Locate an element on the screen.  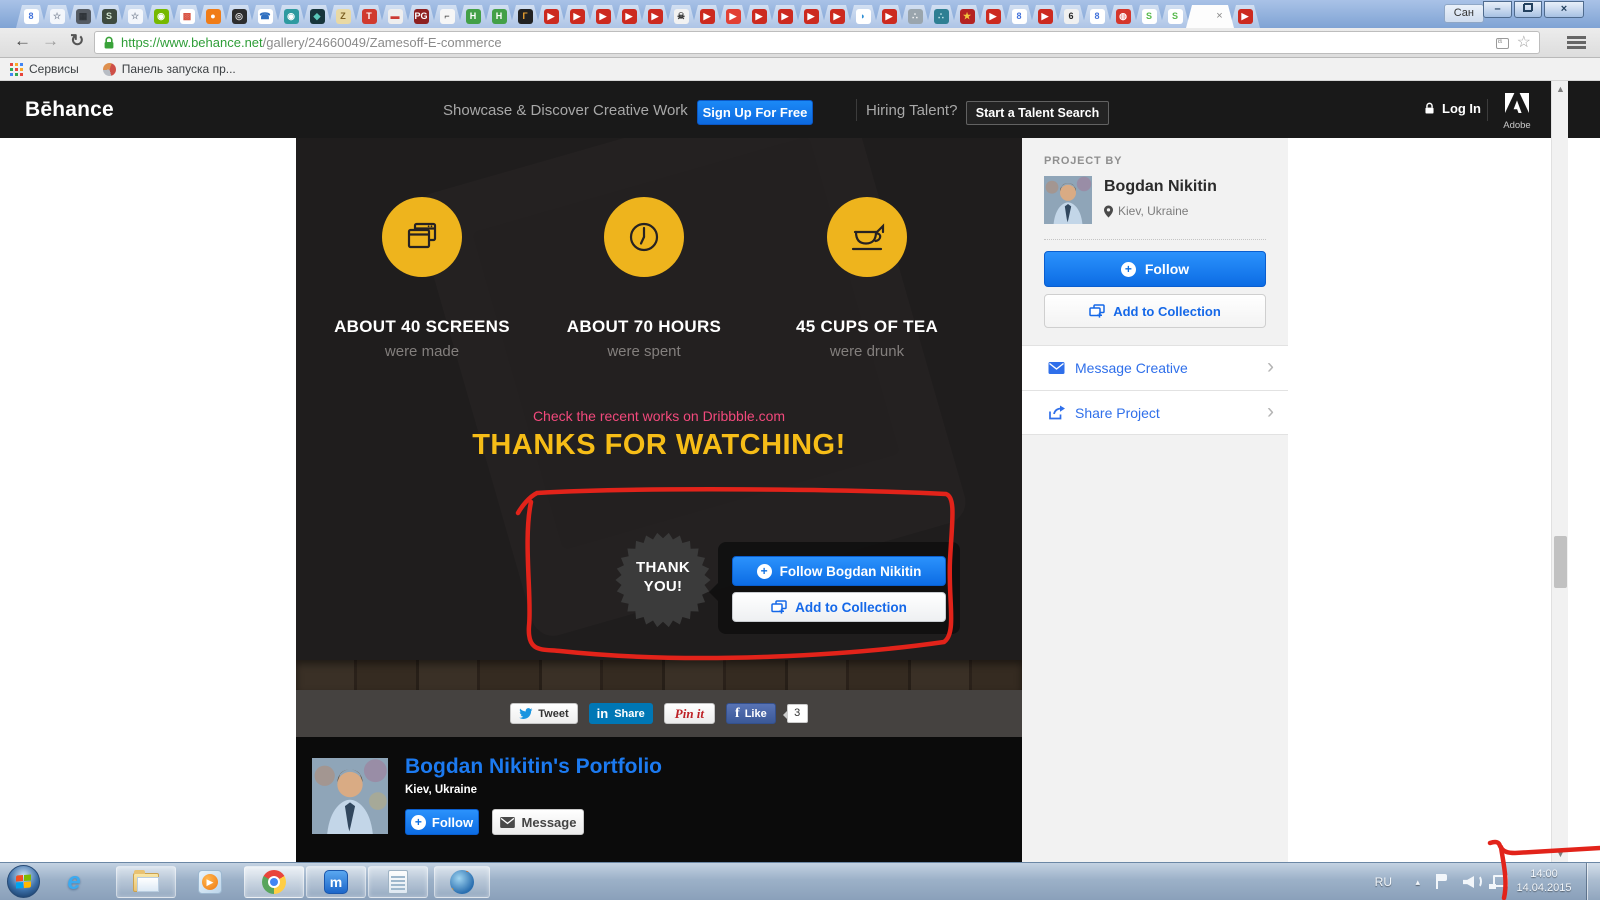
t-tab: T is located at coordinates (369, 16).